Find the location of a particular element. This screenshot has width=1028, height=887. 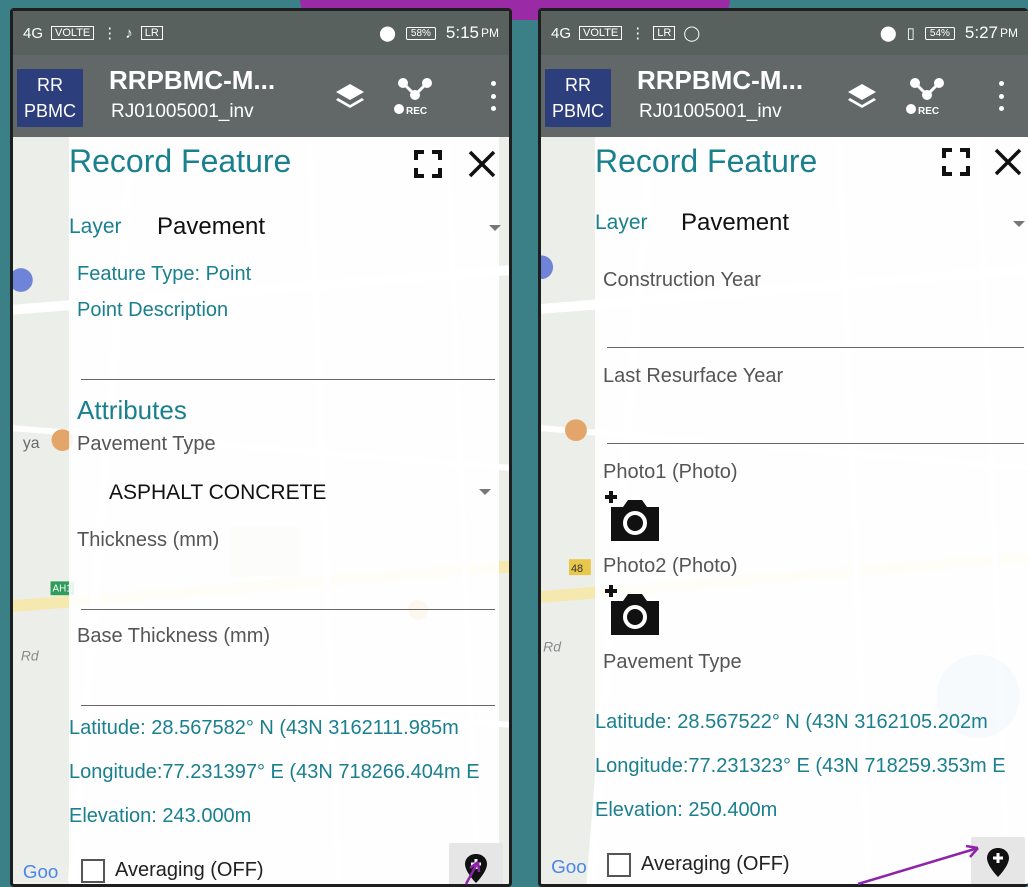

last-resurface-year-field is located at coordinates (815, 443).